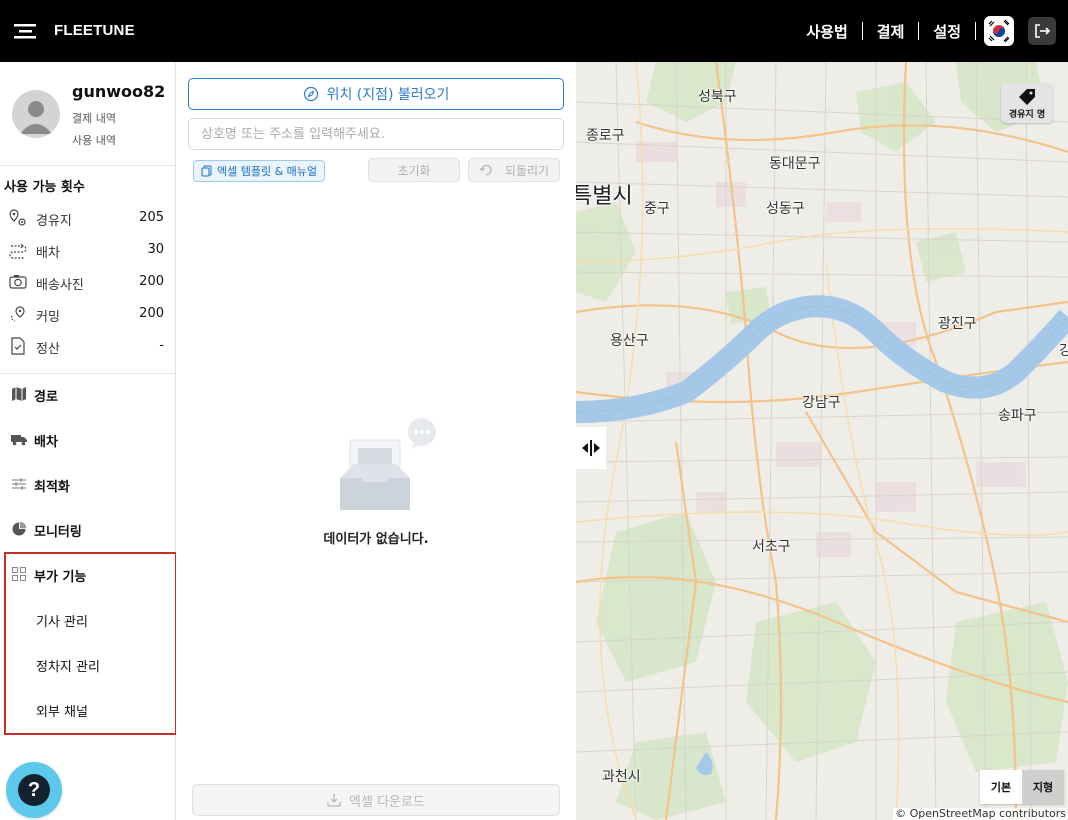 This screenshot has width=1068, height=820. Describe the element at coordinates (771, 547) in the screenshot. I see `map-label: 서초구` at that location.